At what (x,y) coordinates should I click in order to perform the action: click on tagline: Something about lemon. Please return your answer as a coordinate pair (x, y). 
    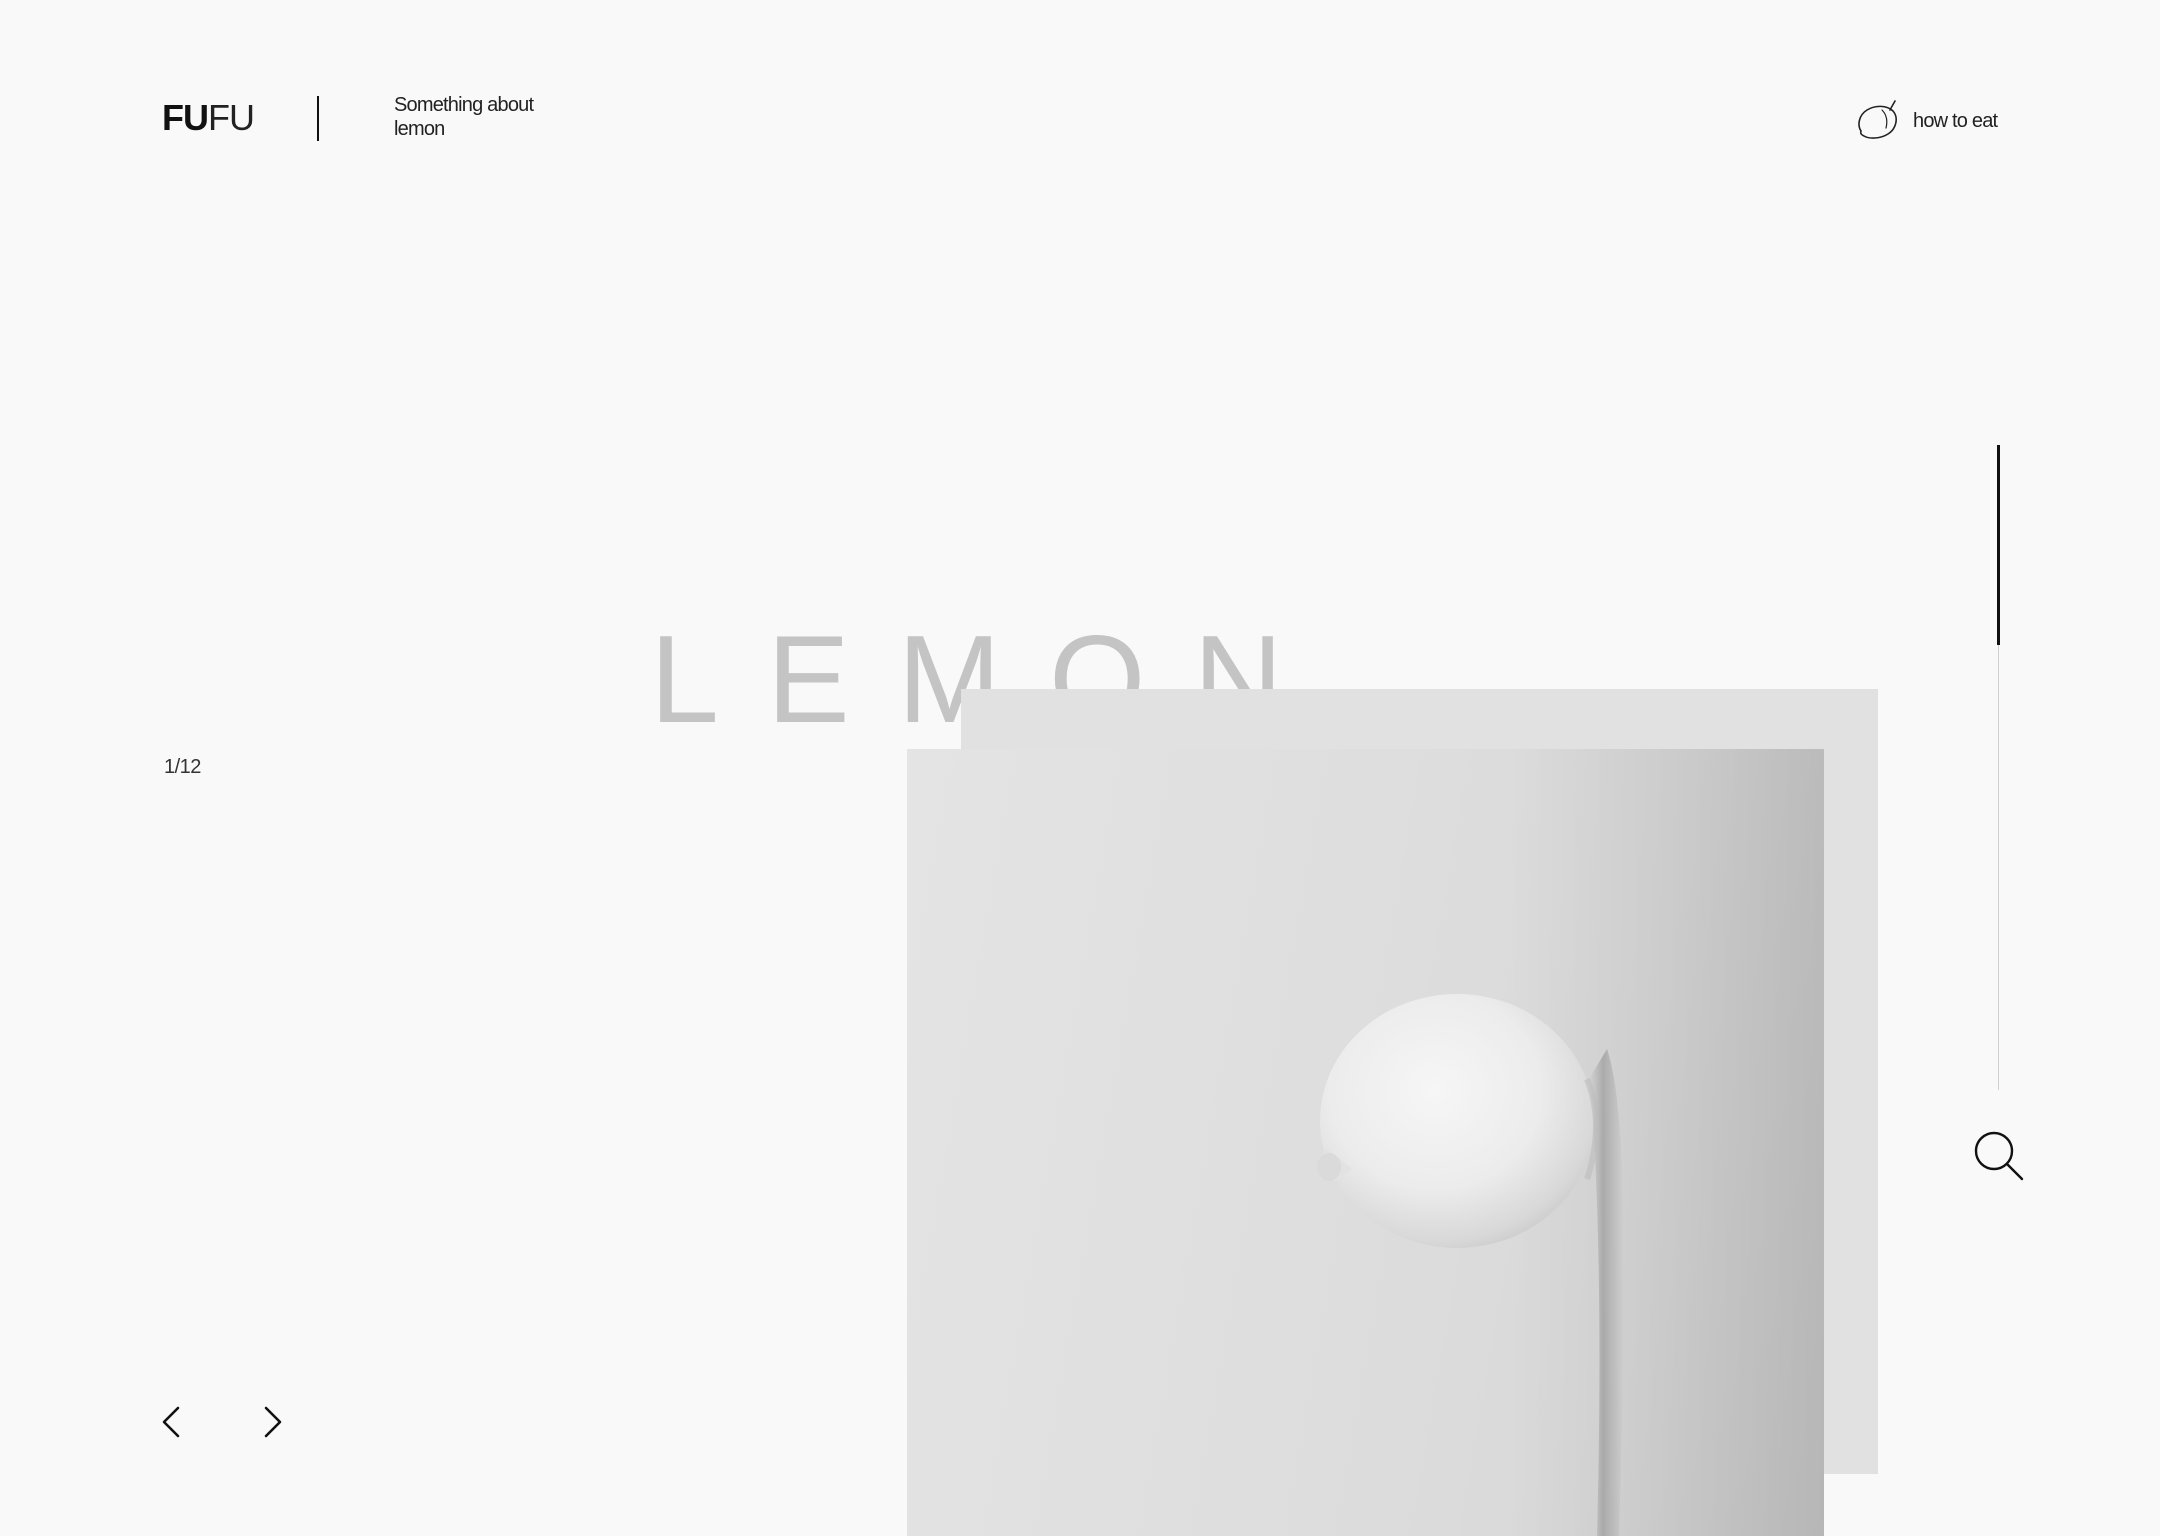
    Looking at the image, I should click on (504, 117).